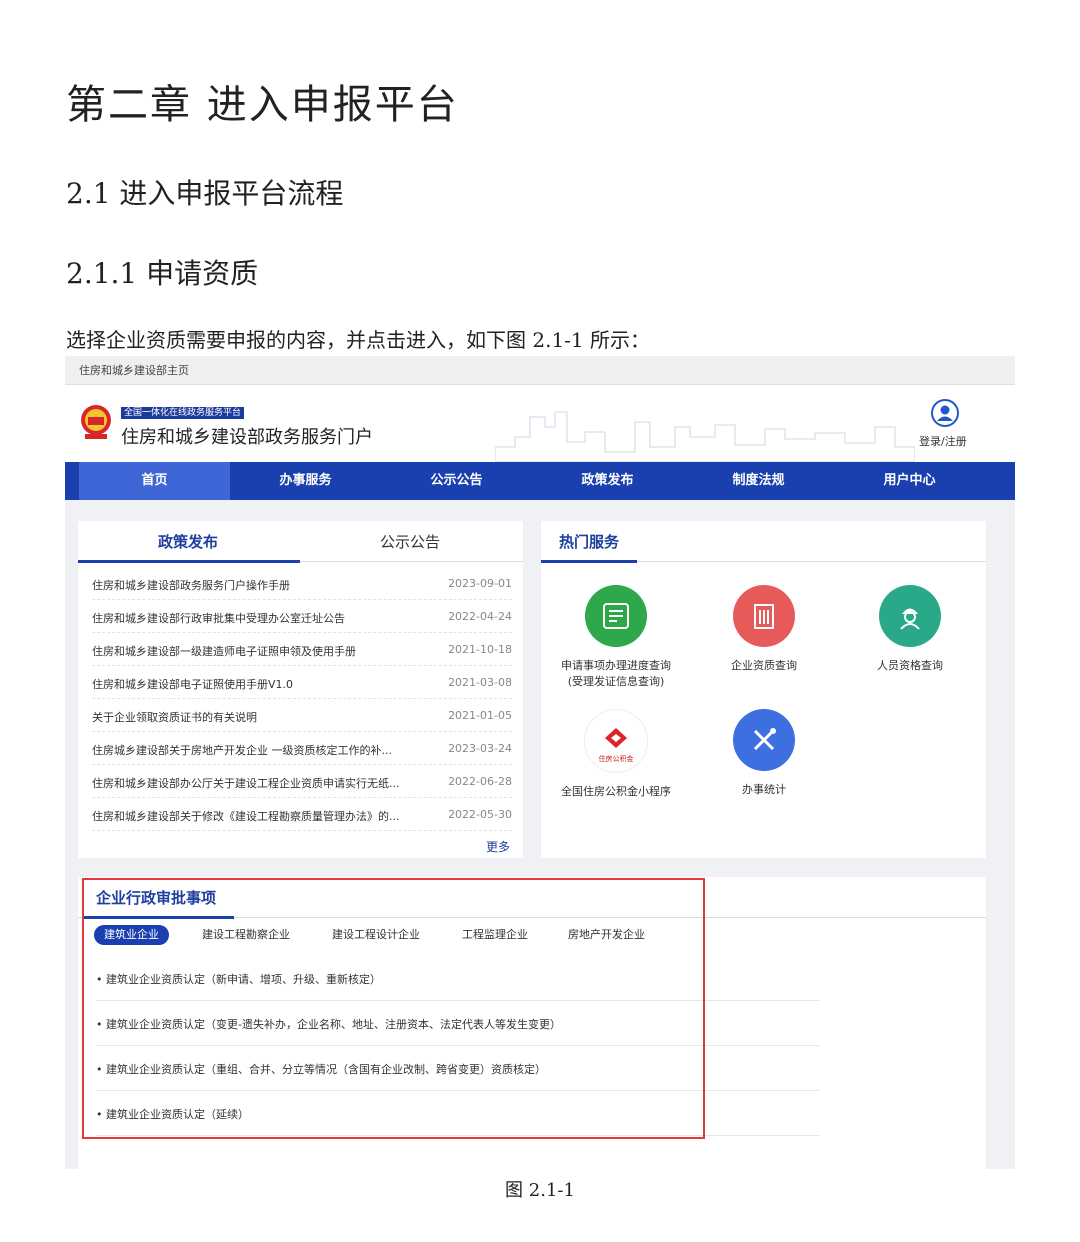 The width and height of the screenshot is (1080, 1242). What do you see at coordinates (302, 616) in the screenshot?
I see `news-row: 住房和城乡建设部行政审批集中受理办公室迁址公告 2022-04-24` at bounding box center [302, 616].